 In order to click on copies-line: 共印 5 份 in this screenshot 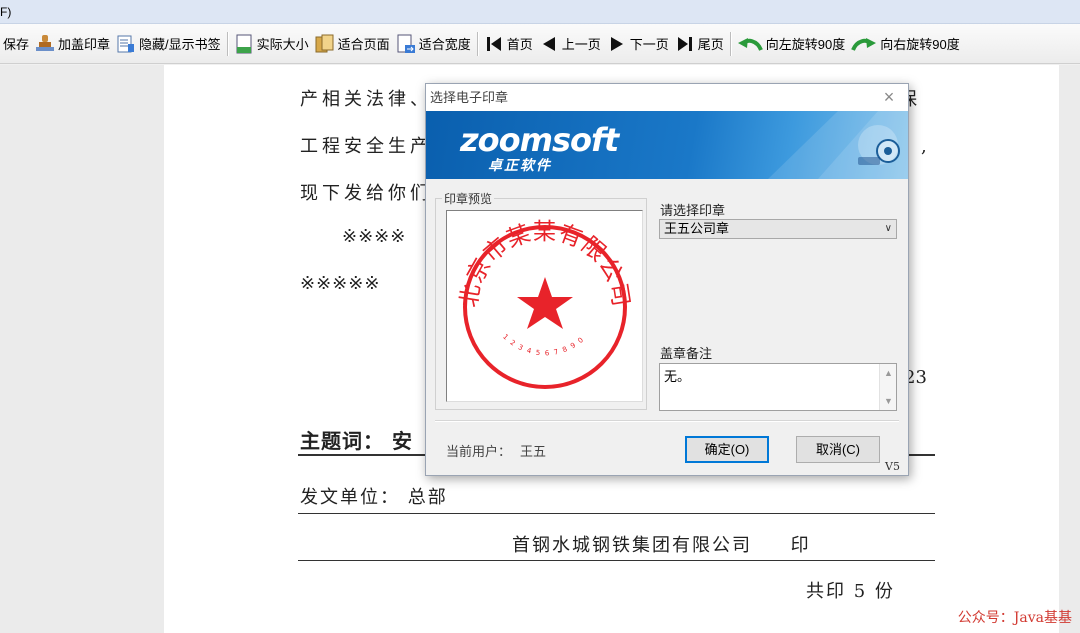, I will do `click(850, 591)`.